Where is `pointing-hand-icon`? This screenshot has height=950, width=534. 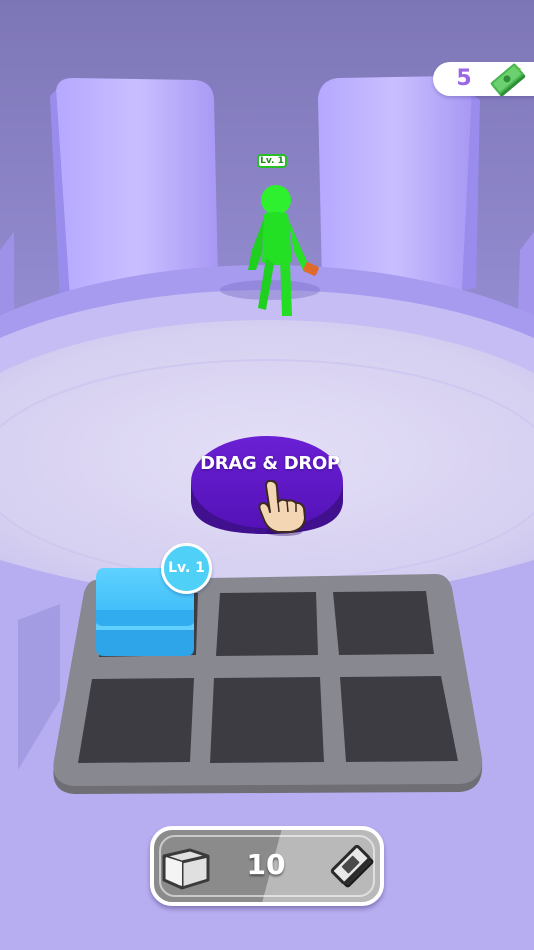
pointing-hand-icon is located at coordinates (282, 508).